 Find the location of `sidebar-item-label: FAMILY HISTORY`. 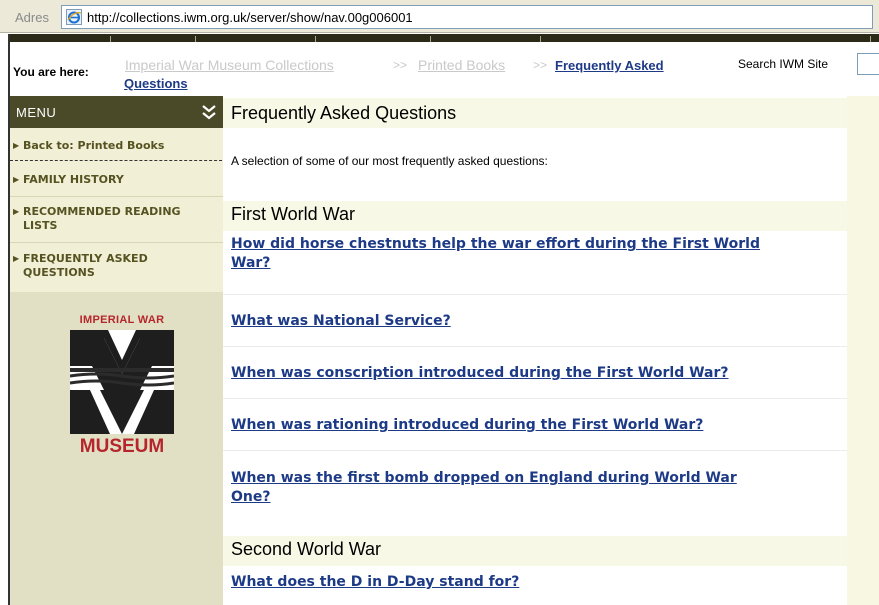

sidebar-item-label: FAMILY HISTORY is located at coordinates (73, 179).